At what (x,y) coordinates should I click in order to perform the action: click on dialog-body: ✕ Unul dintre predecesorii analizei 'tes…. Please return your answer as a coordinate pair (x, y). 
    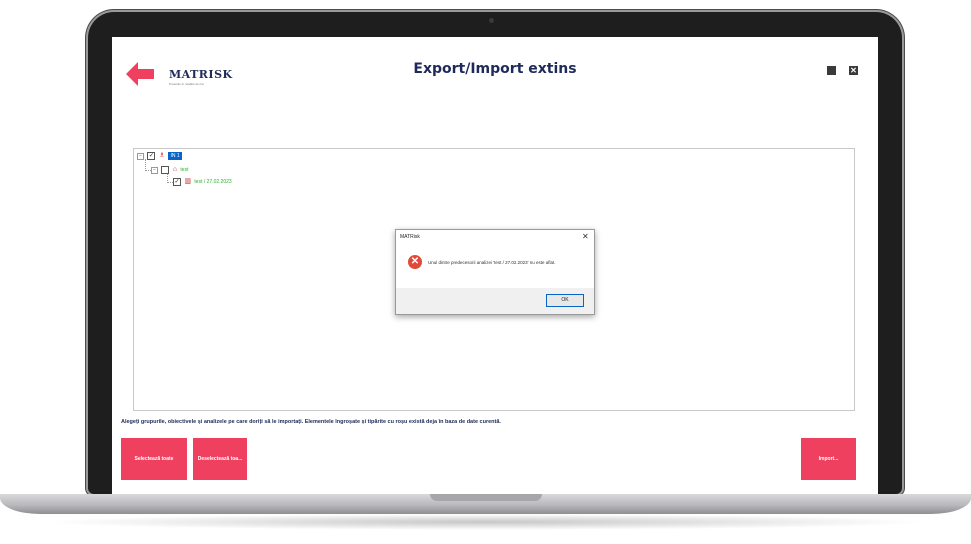
    Looking at the image, I should click on (495, 265).